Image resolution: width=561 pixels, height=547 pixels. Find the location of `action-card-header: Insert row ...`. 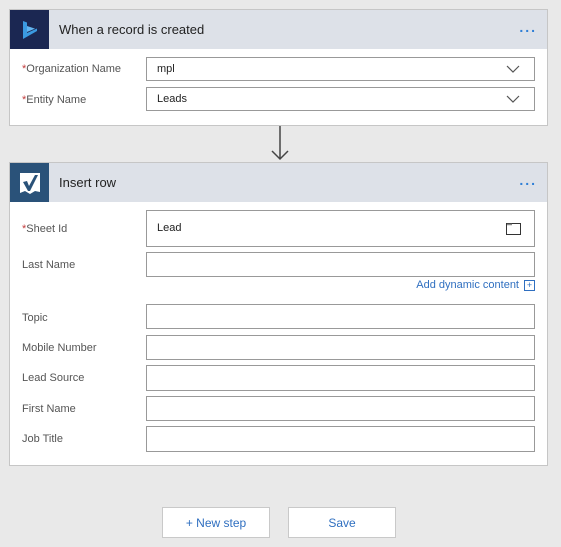

action-card-header: Insert row ... is located at coordinates (278, 182).